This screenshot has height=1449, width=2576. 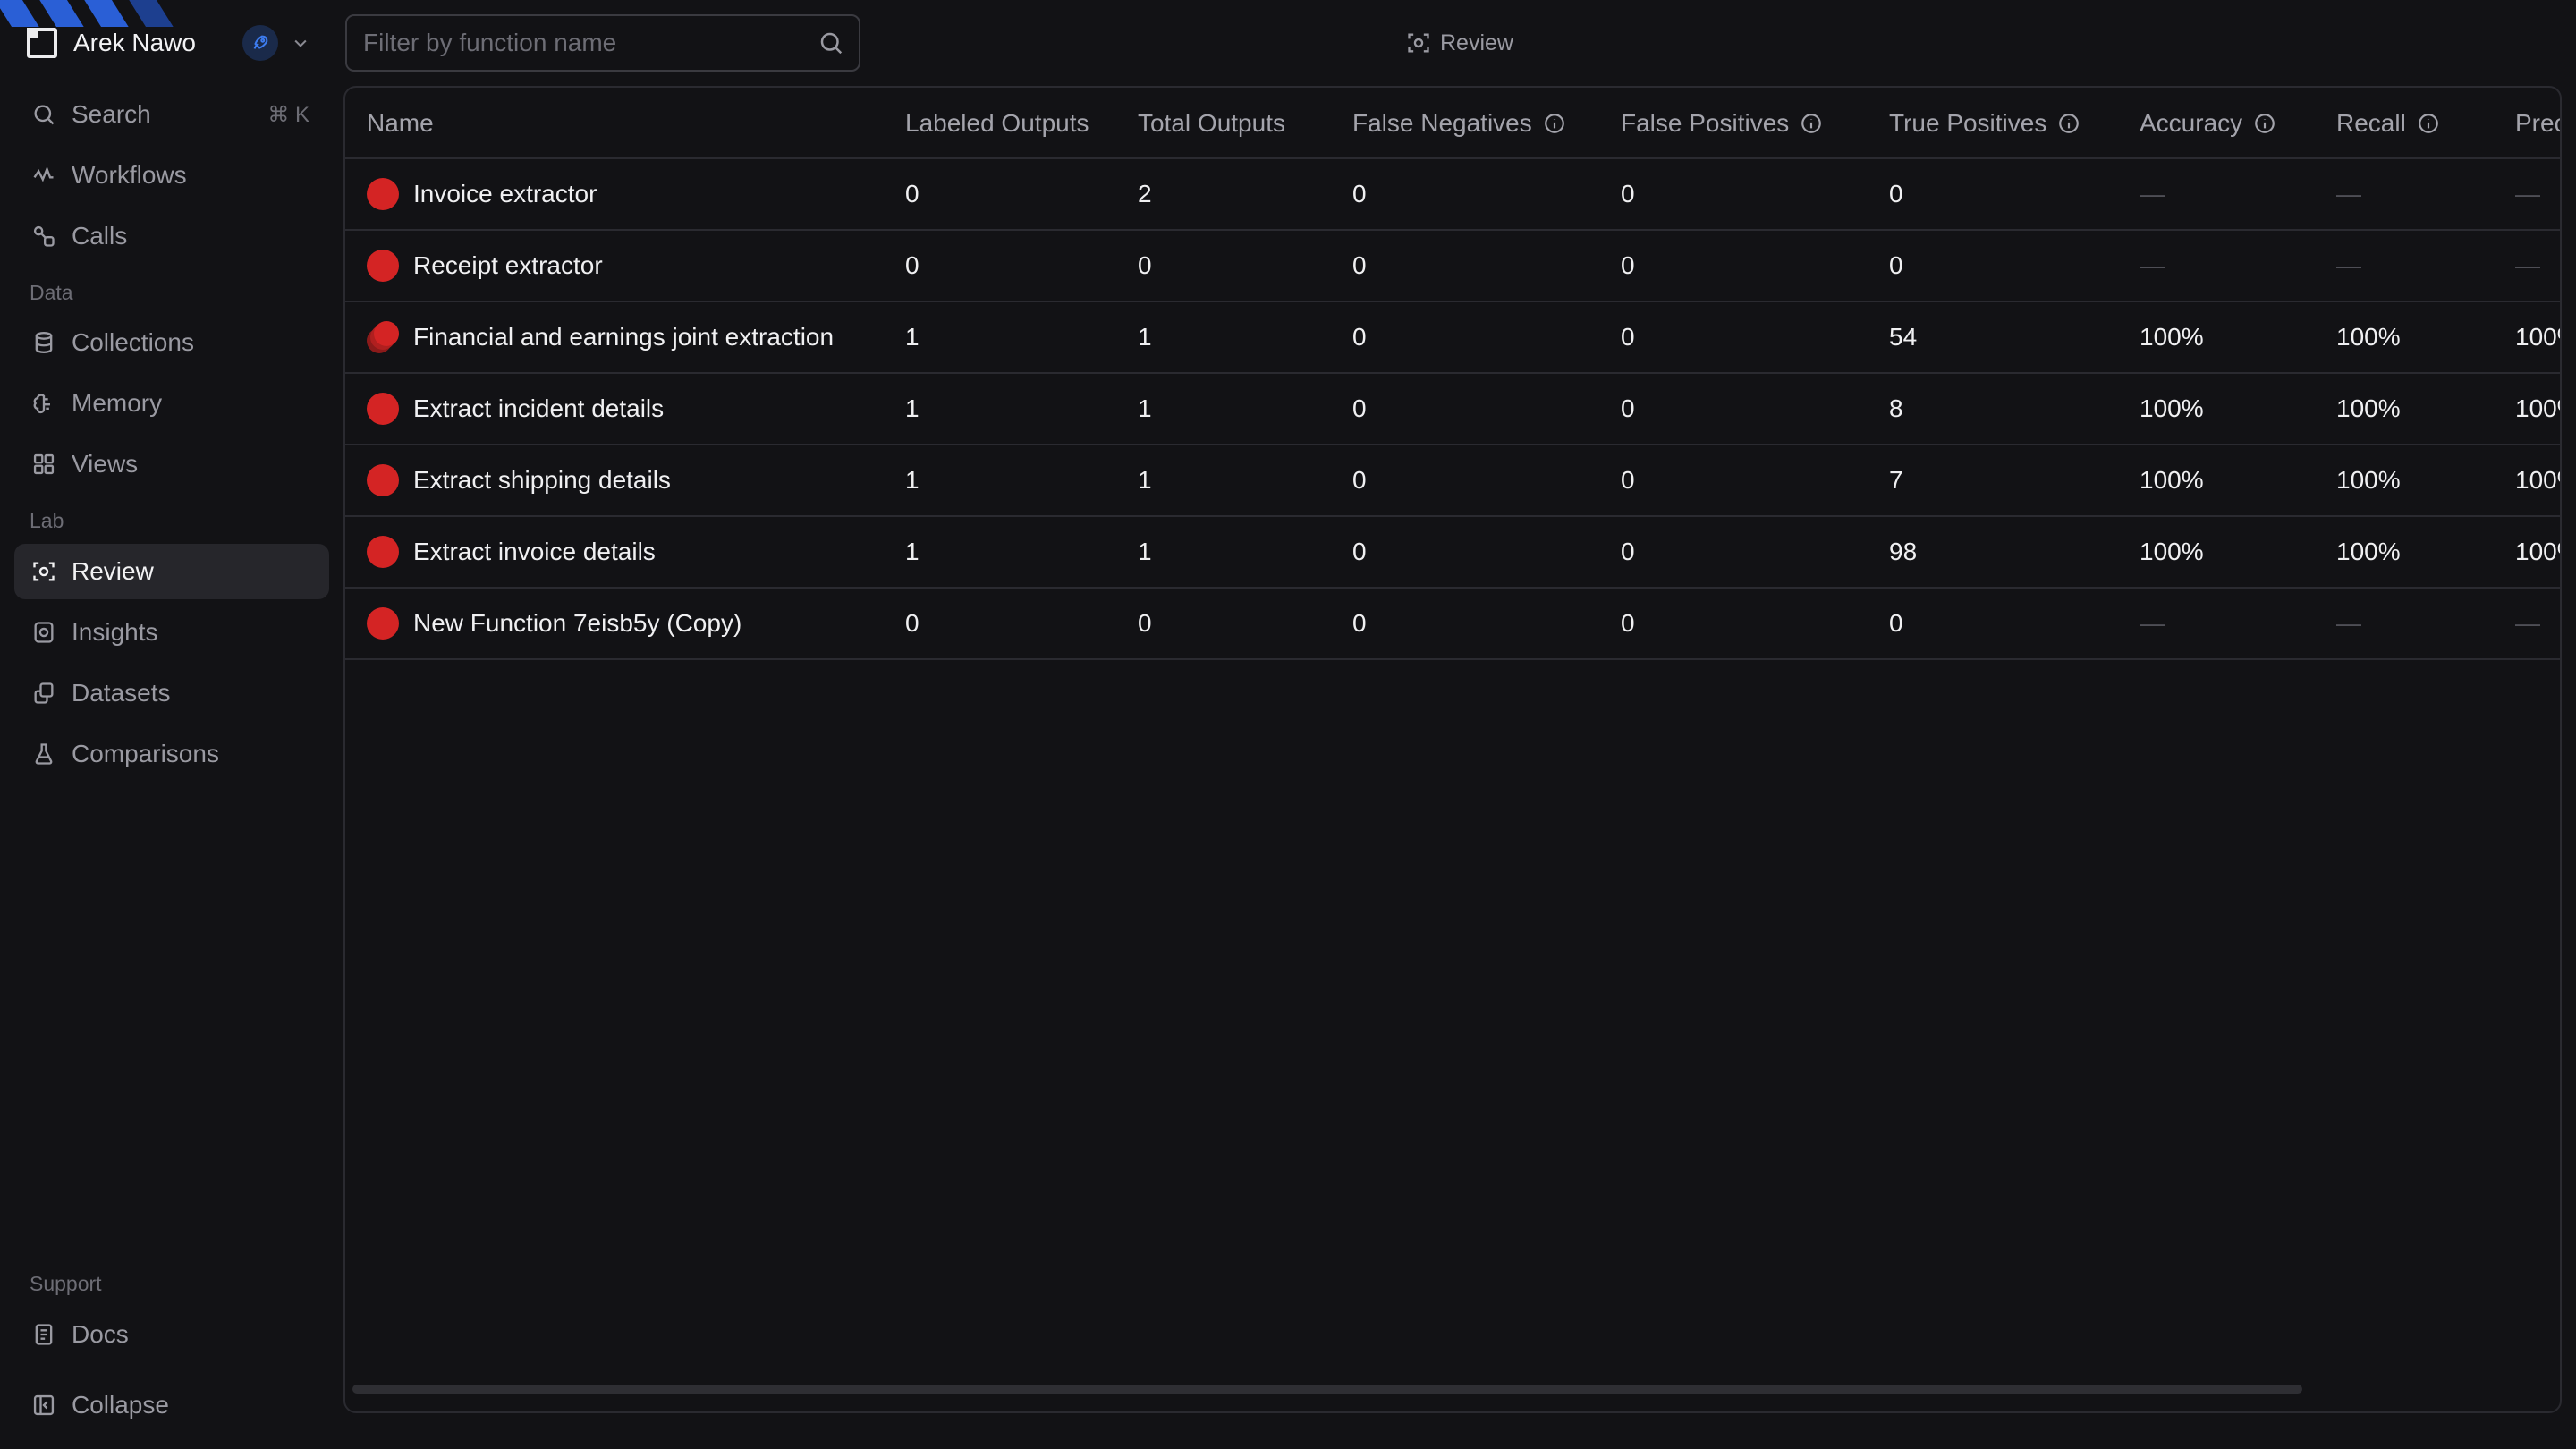 What do you see at coordinates (44, 464) in the screenshot?
I see `grid-icon` at bounding box center [44, 464].